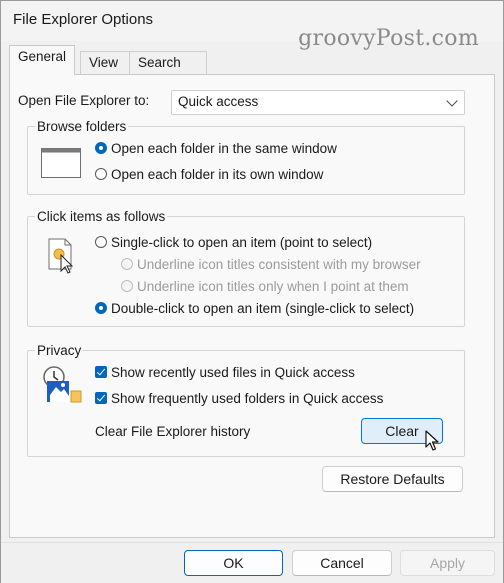 This screenshot has height=583, width=504. I want to click on privacy-legend: Privacy, so click(59, 350).